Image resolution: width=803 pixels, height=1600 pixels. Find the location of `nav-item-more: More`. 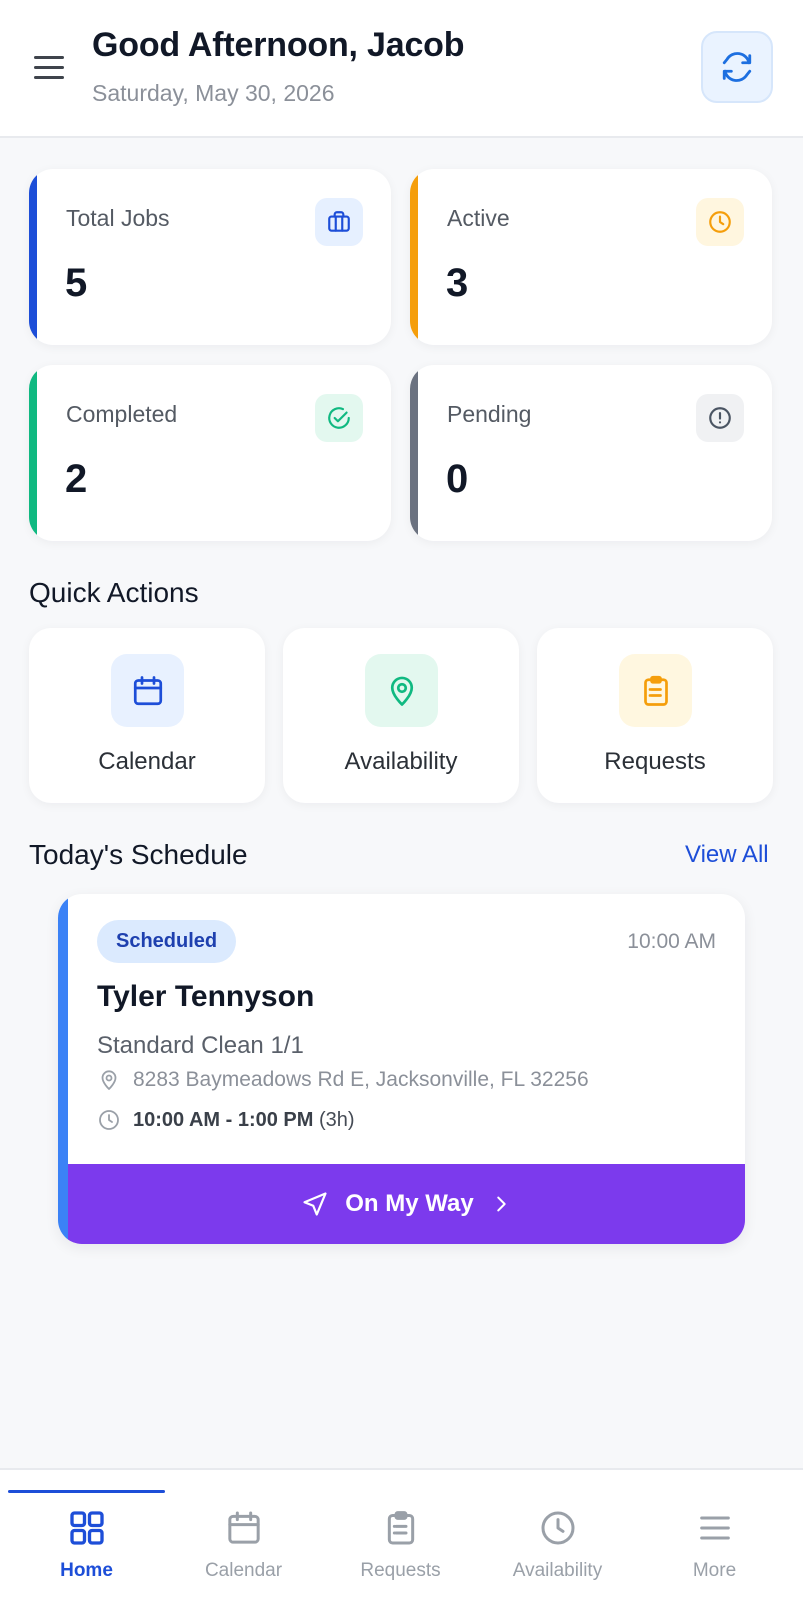

nav-item-more: More is located at coordinates (714, 1546).